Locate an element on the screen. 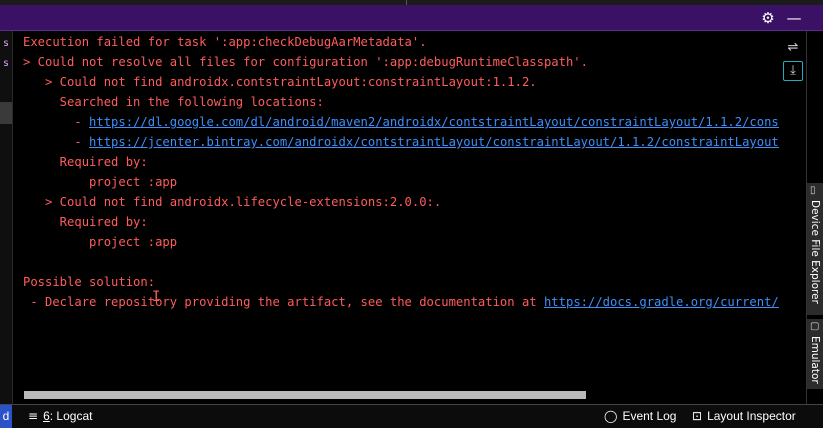 The height and width of the screenshot is (428, 823). soft-wrap-icon: ⇌ is located at coordinates (793, 48).